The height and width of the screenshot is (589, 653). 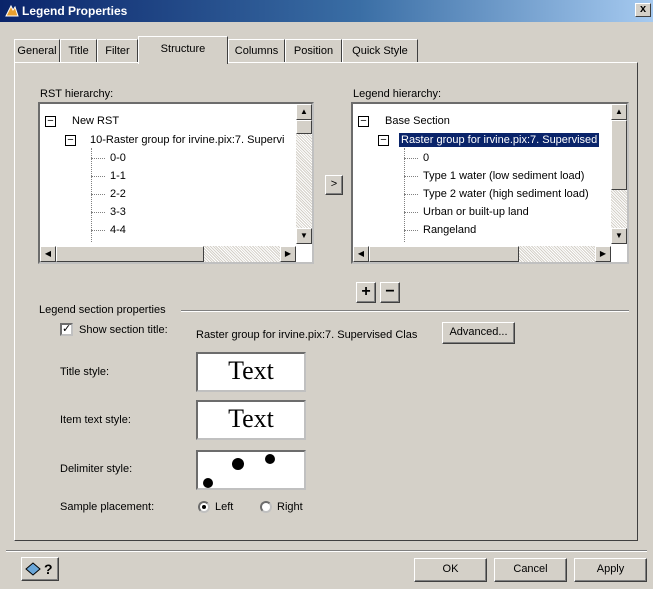 I want to click on delimiter-style-sample, so click(x=251, y=470).